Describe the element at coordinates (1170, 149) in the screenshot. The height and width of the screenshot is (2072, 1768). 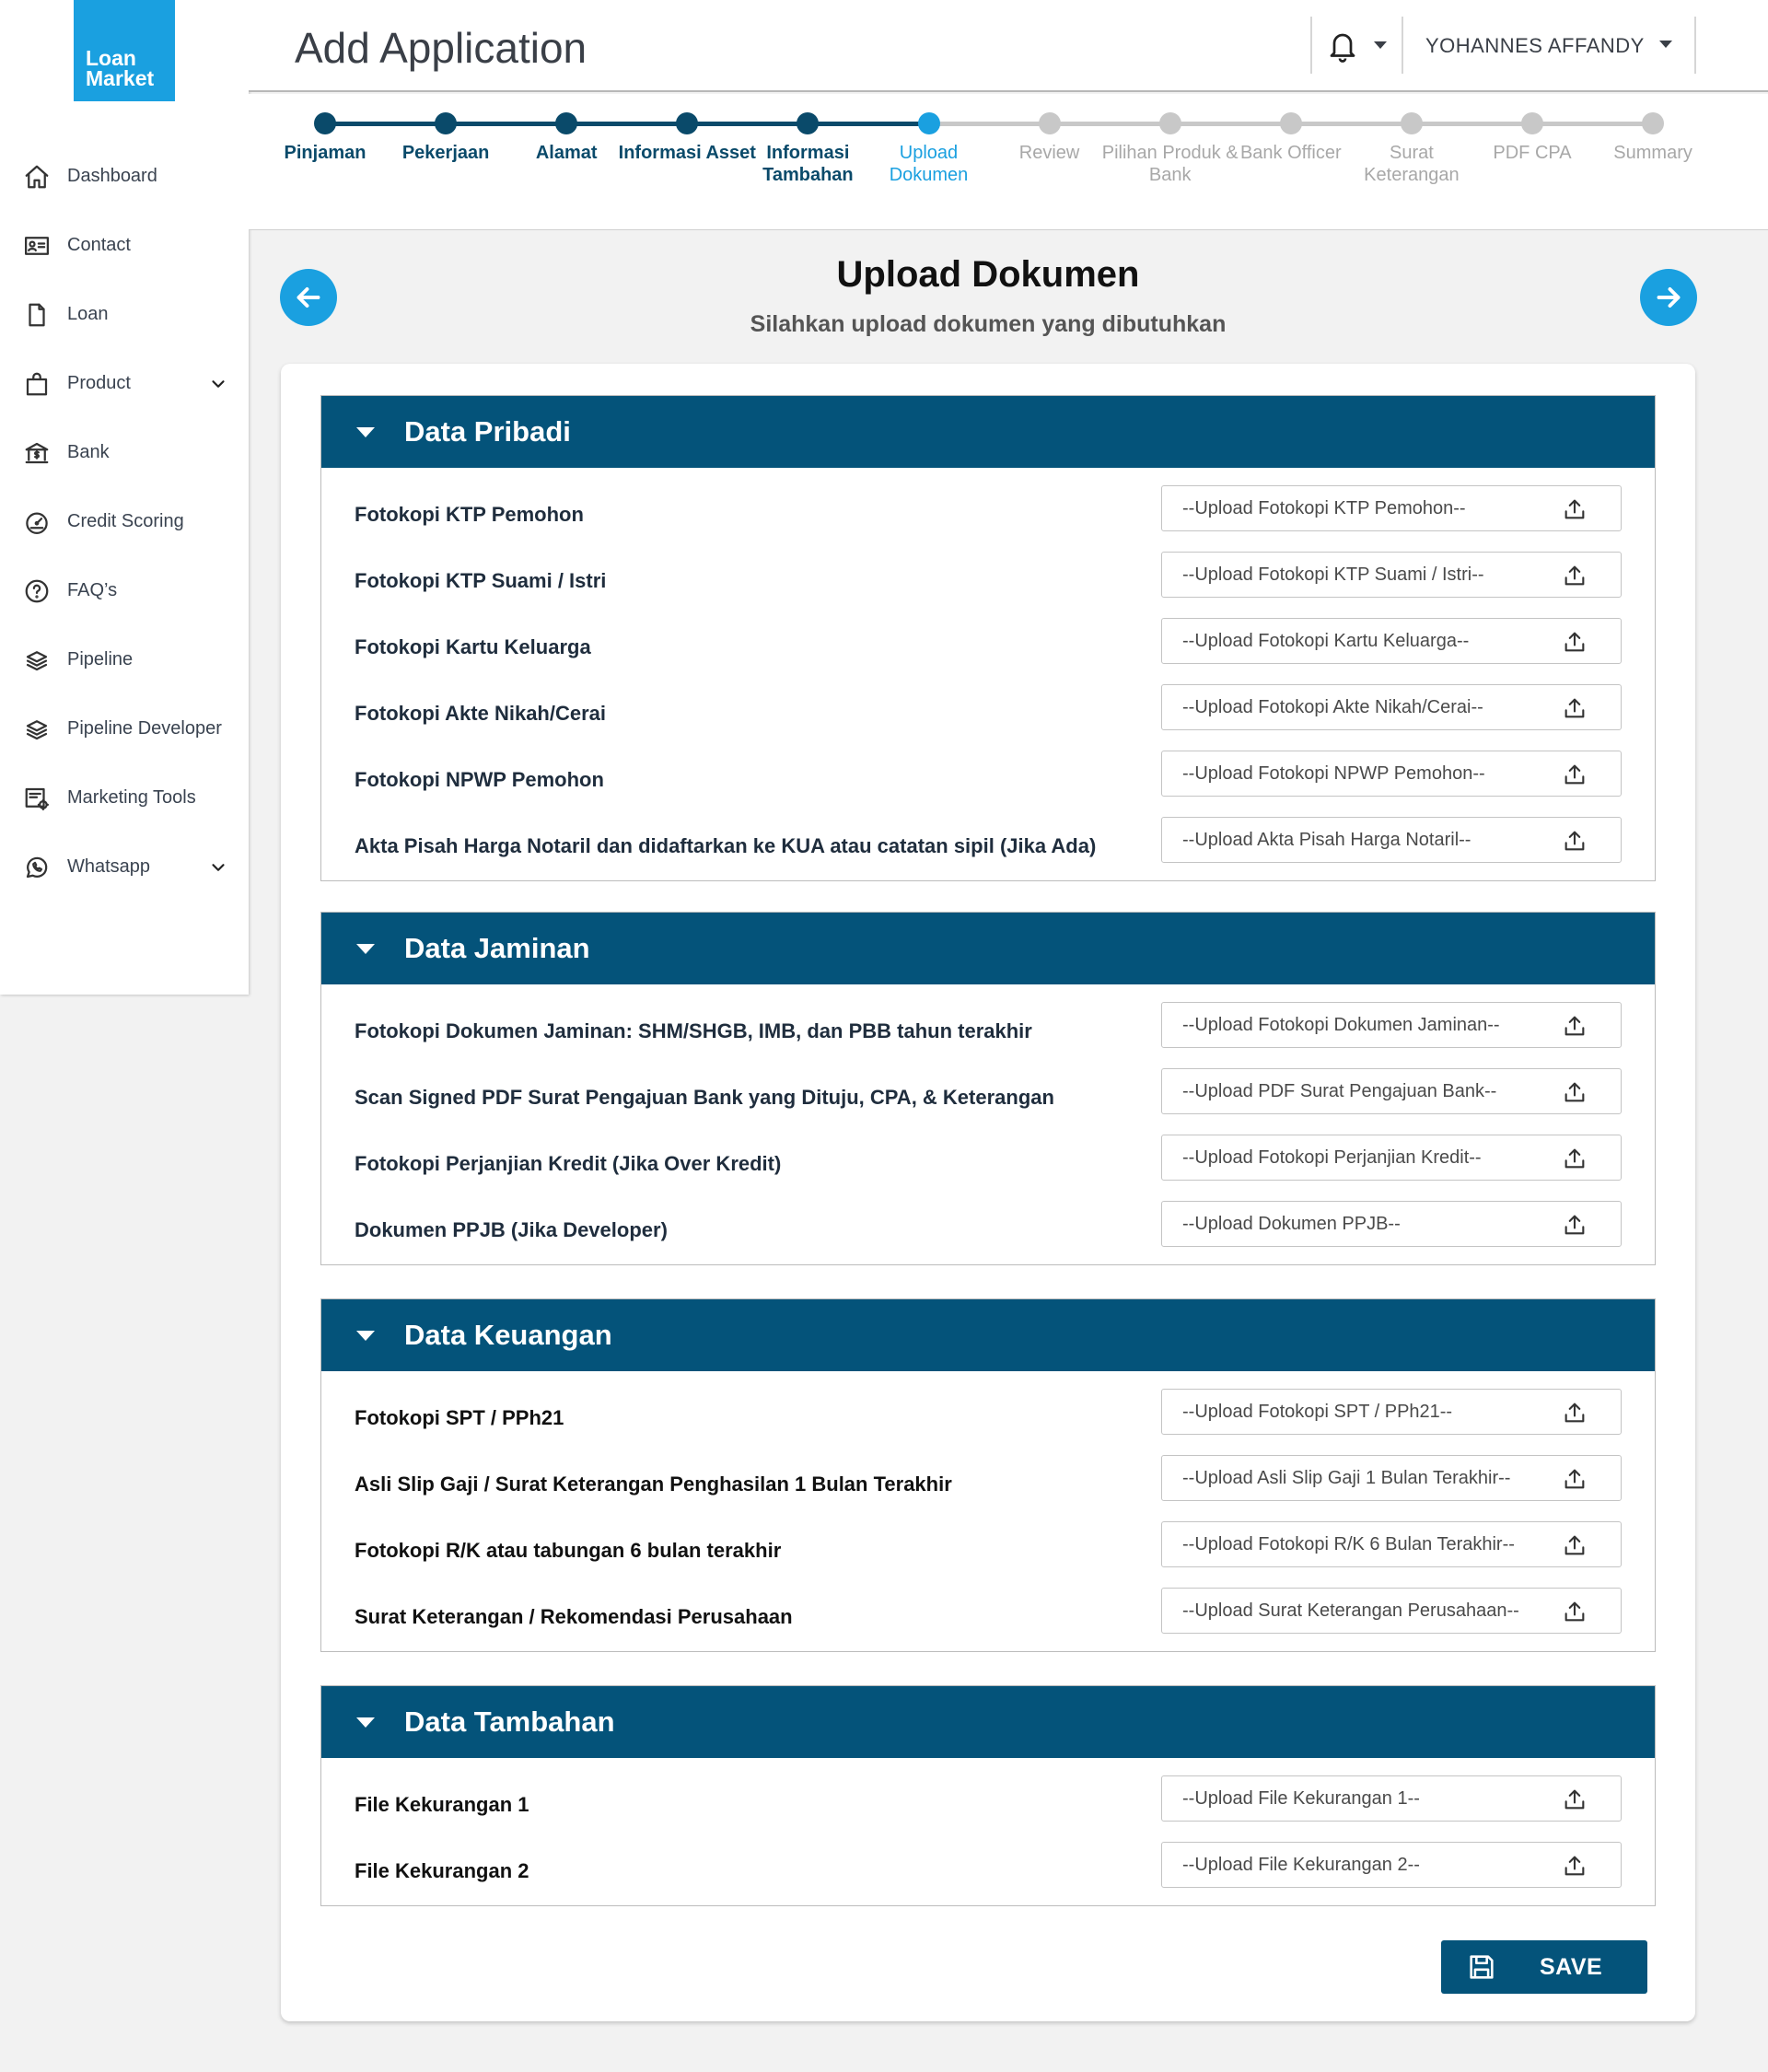
I see `step-pilihan-produk-bank: Pilihan Produk & Bank` at that location.